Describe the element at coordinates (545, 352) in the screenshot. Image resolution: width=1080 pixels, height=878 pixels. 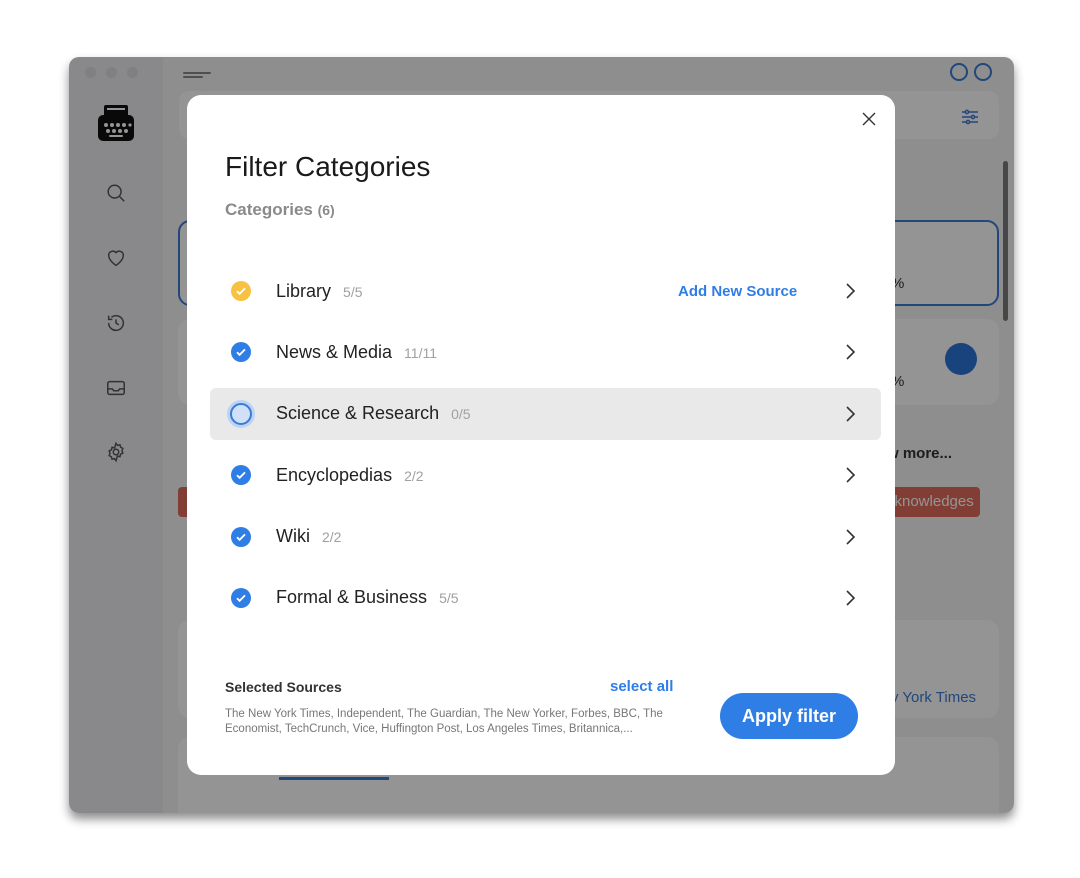
I see `category-row-news-media: News & Media 11/11` at that location.